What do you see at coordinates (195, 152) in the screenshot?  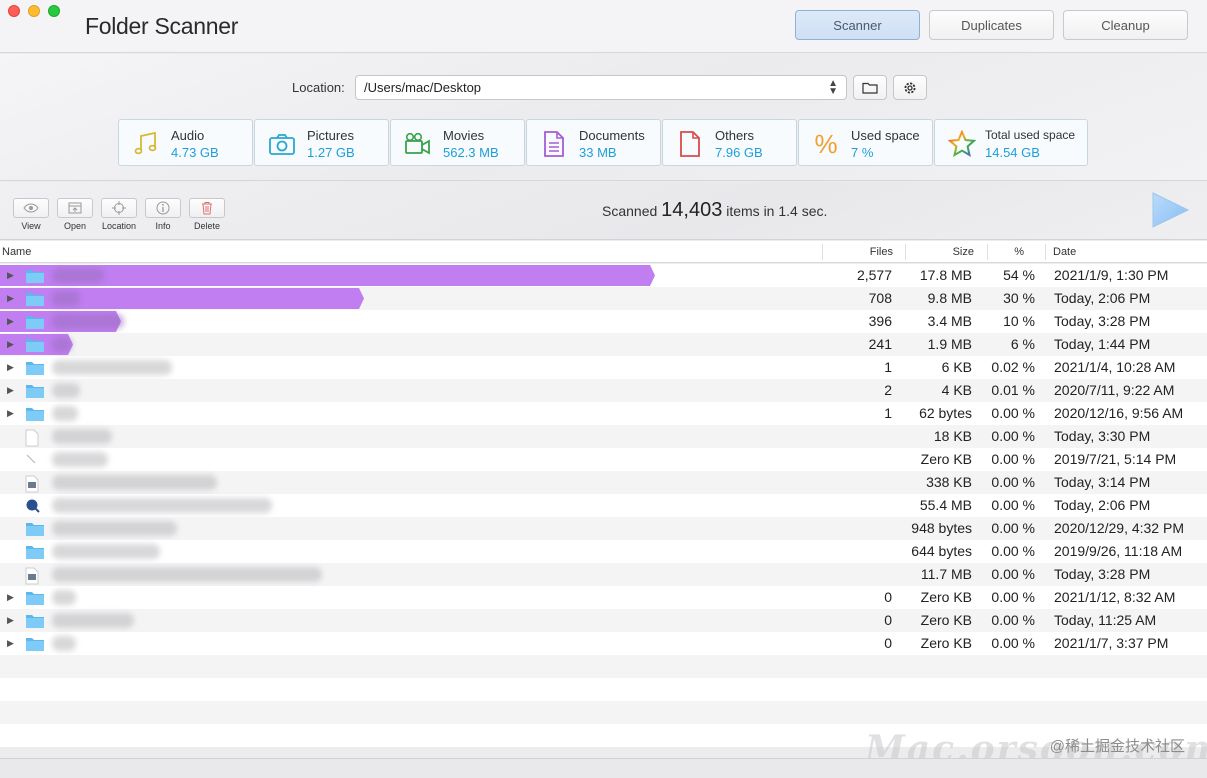 I see `category-value: 4.73 GB` at bounding box center [195, 152].